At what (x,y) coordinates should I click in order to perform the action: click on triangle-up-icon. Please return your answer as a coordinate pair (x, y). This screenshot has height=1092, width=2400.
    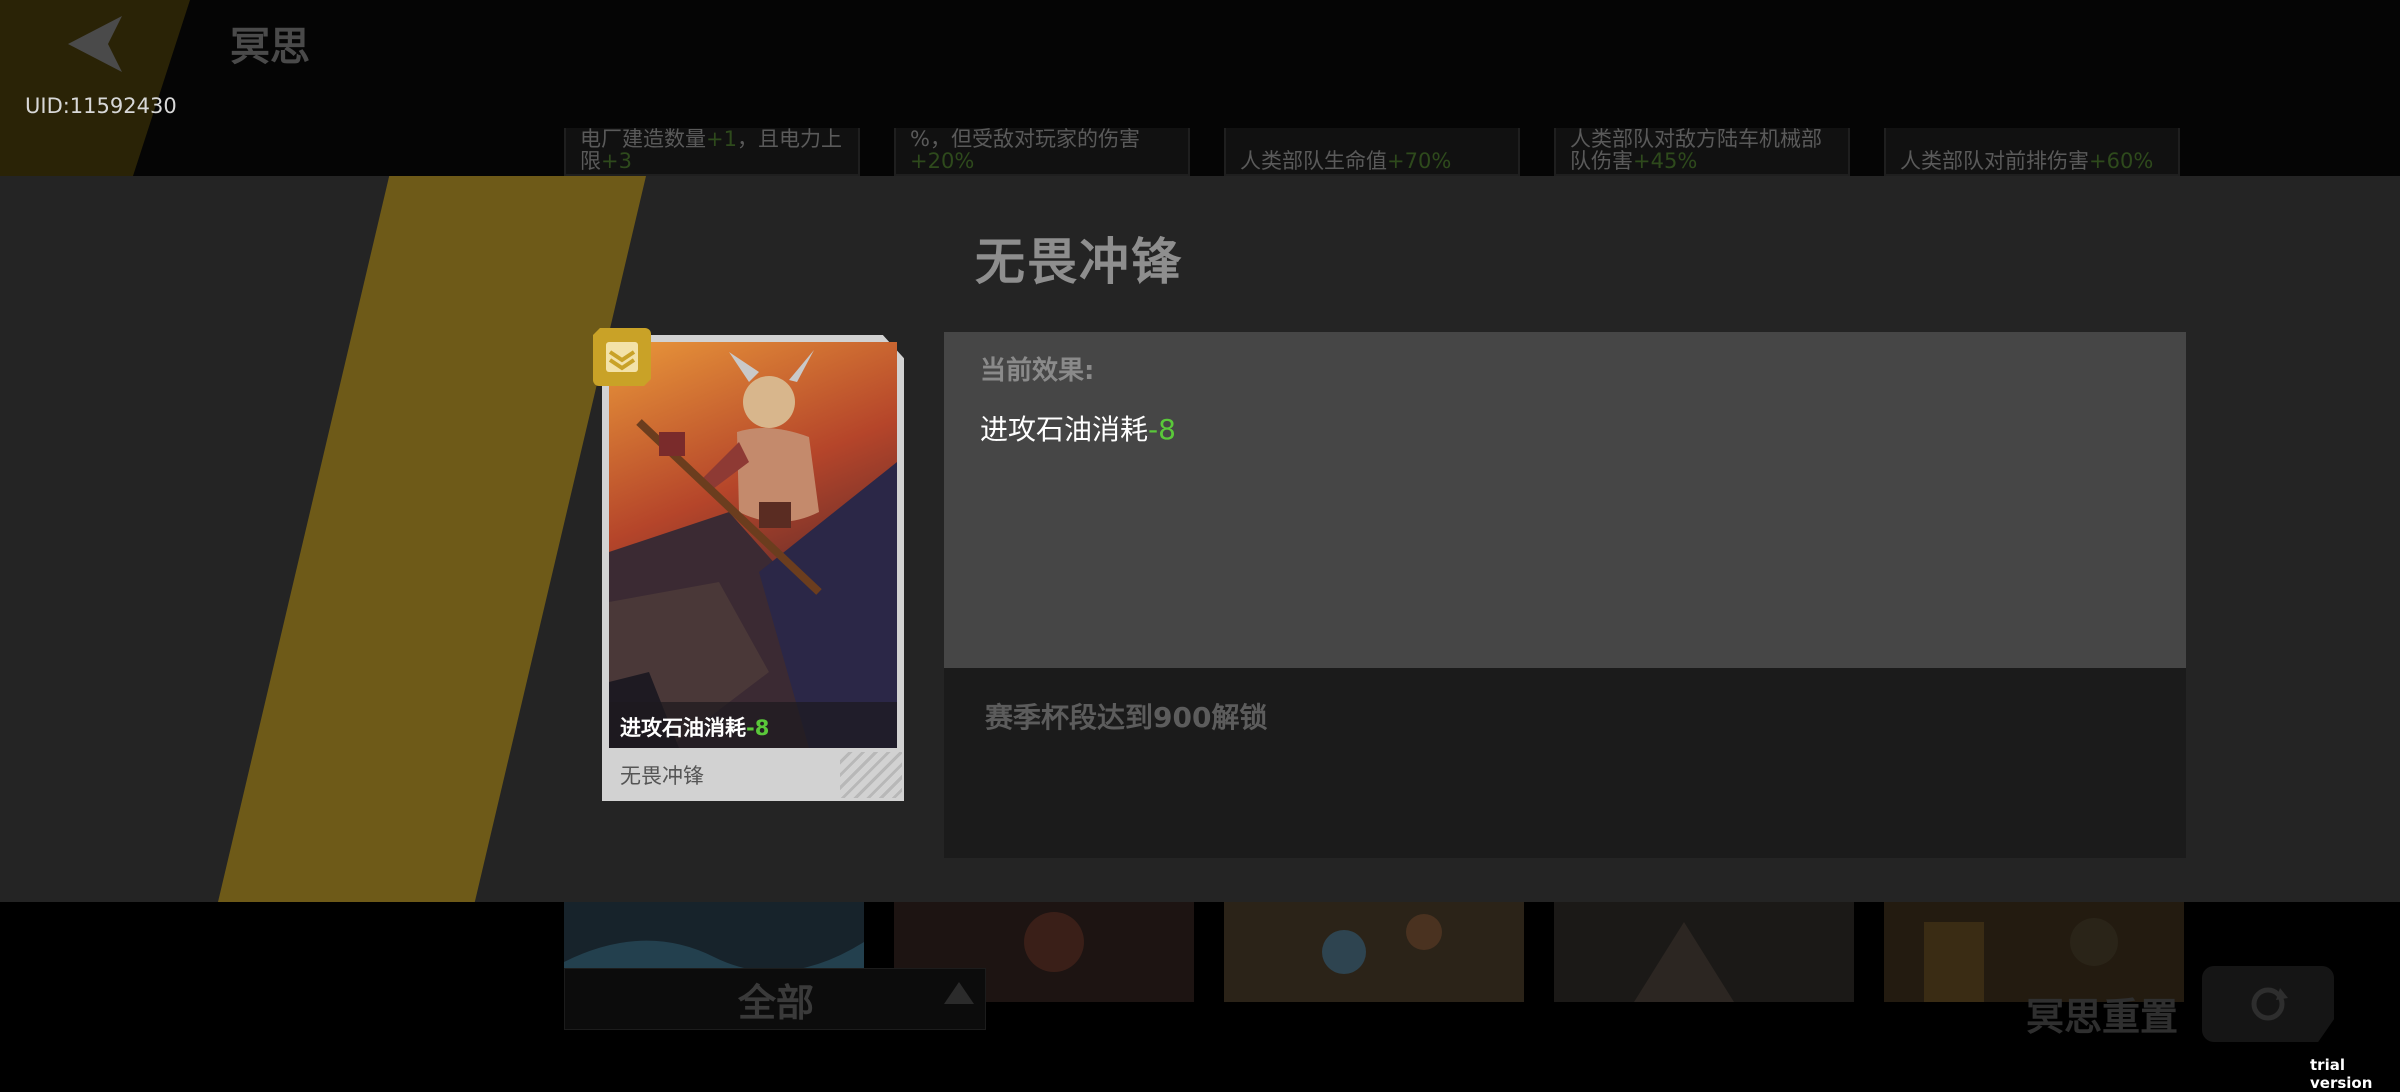
    Looking at the image, I should click on (959, 993).